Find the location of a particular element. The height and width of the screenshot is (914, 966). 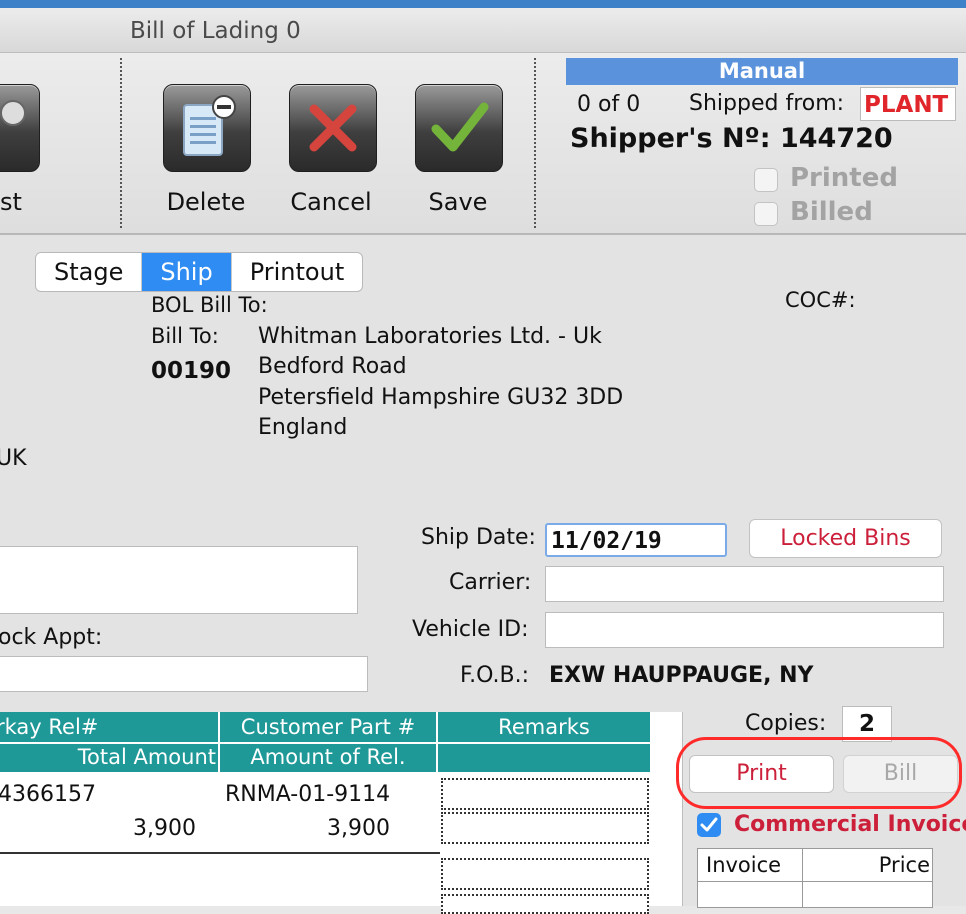

cell-part: RNMA-01-9114 is located at coordinates (307, 794).